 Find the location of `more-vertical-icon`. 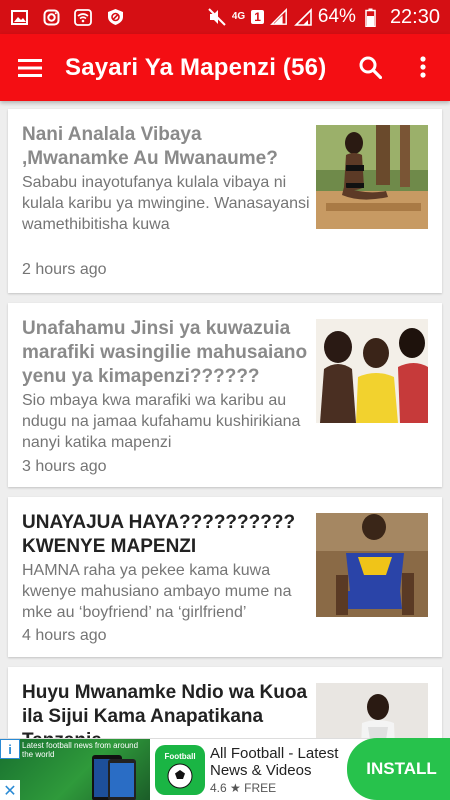

more-vertical-icon is located at coordinates (423, 67).